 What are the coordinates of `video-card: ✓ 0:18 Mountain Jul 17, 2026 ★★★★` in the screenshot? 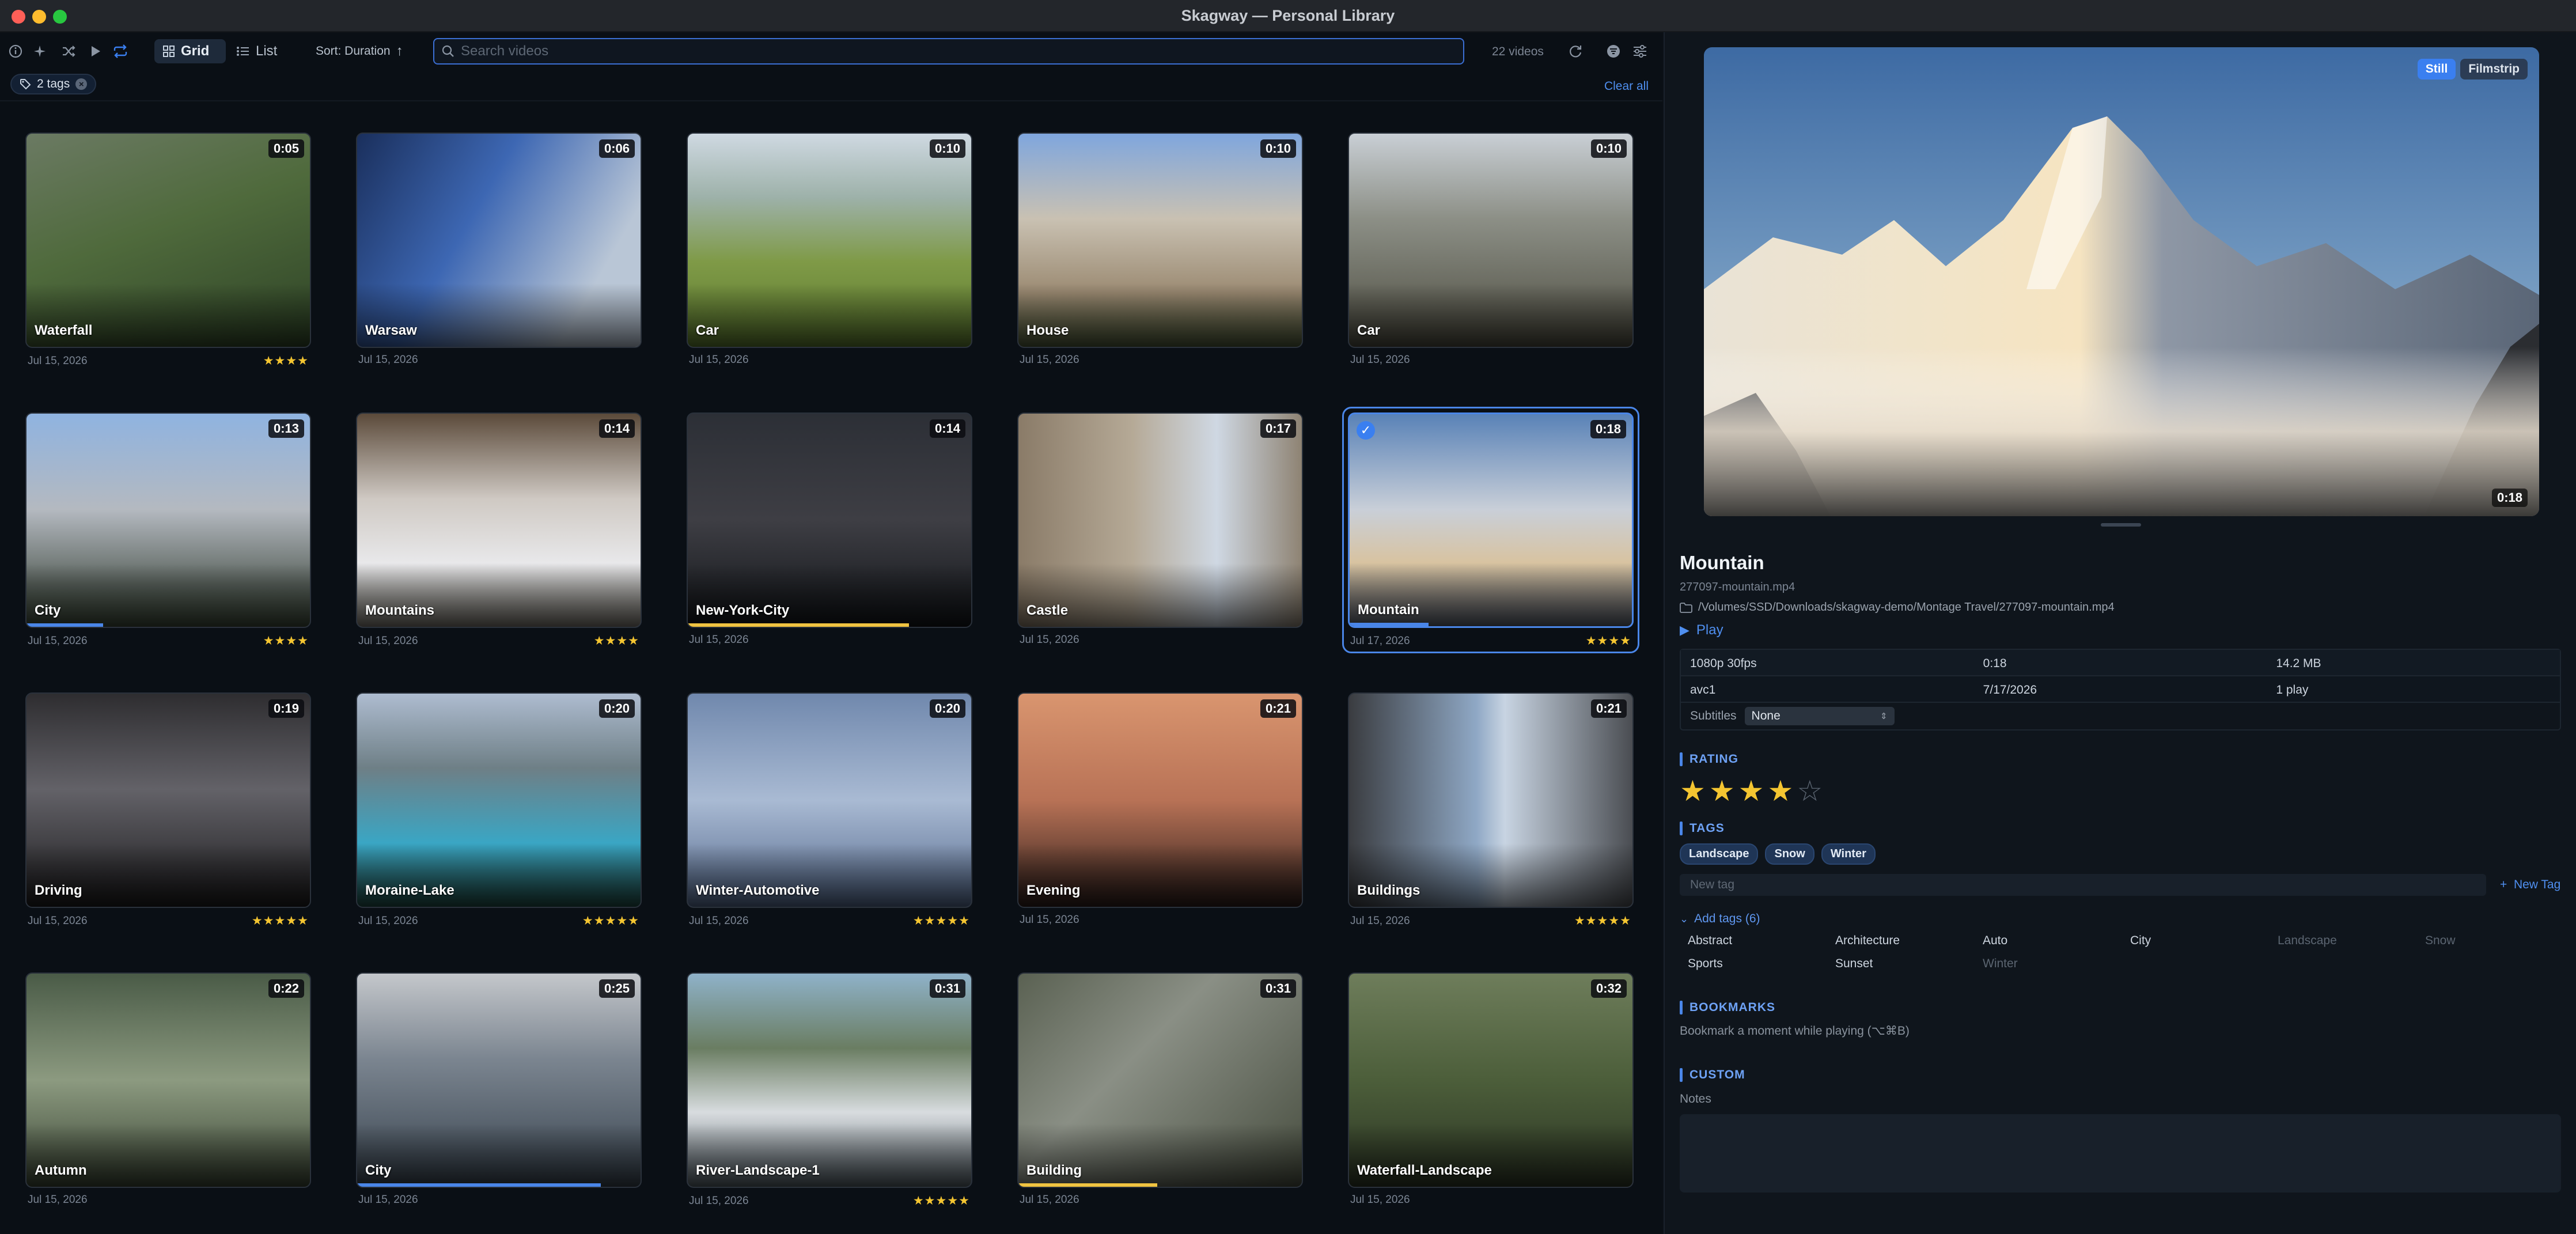 It's located at (1491, 530).